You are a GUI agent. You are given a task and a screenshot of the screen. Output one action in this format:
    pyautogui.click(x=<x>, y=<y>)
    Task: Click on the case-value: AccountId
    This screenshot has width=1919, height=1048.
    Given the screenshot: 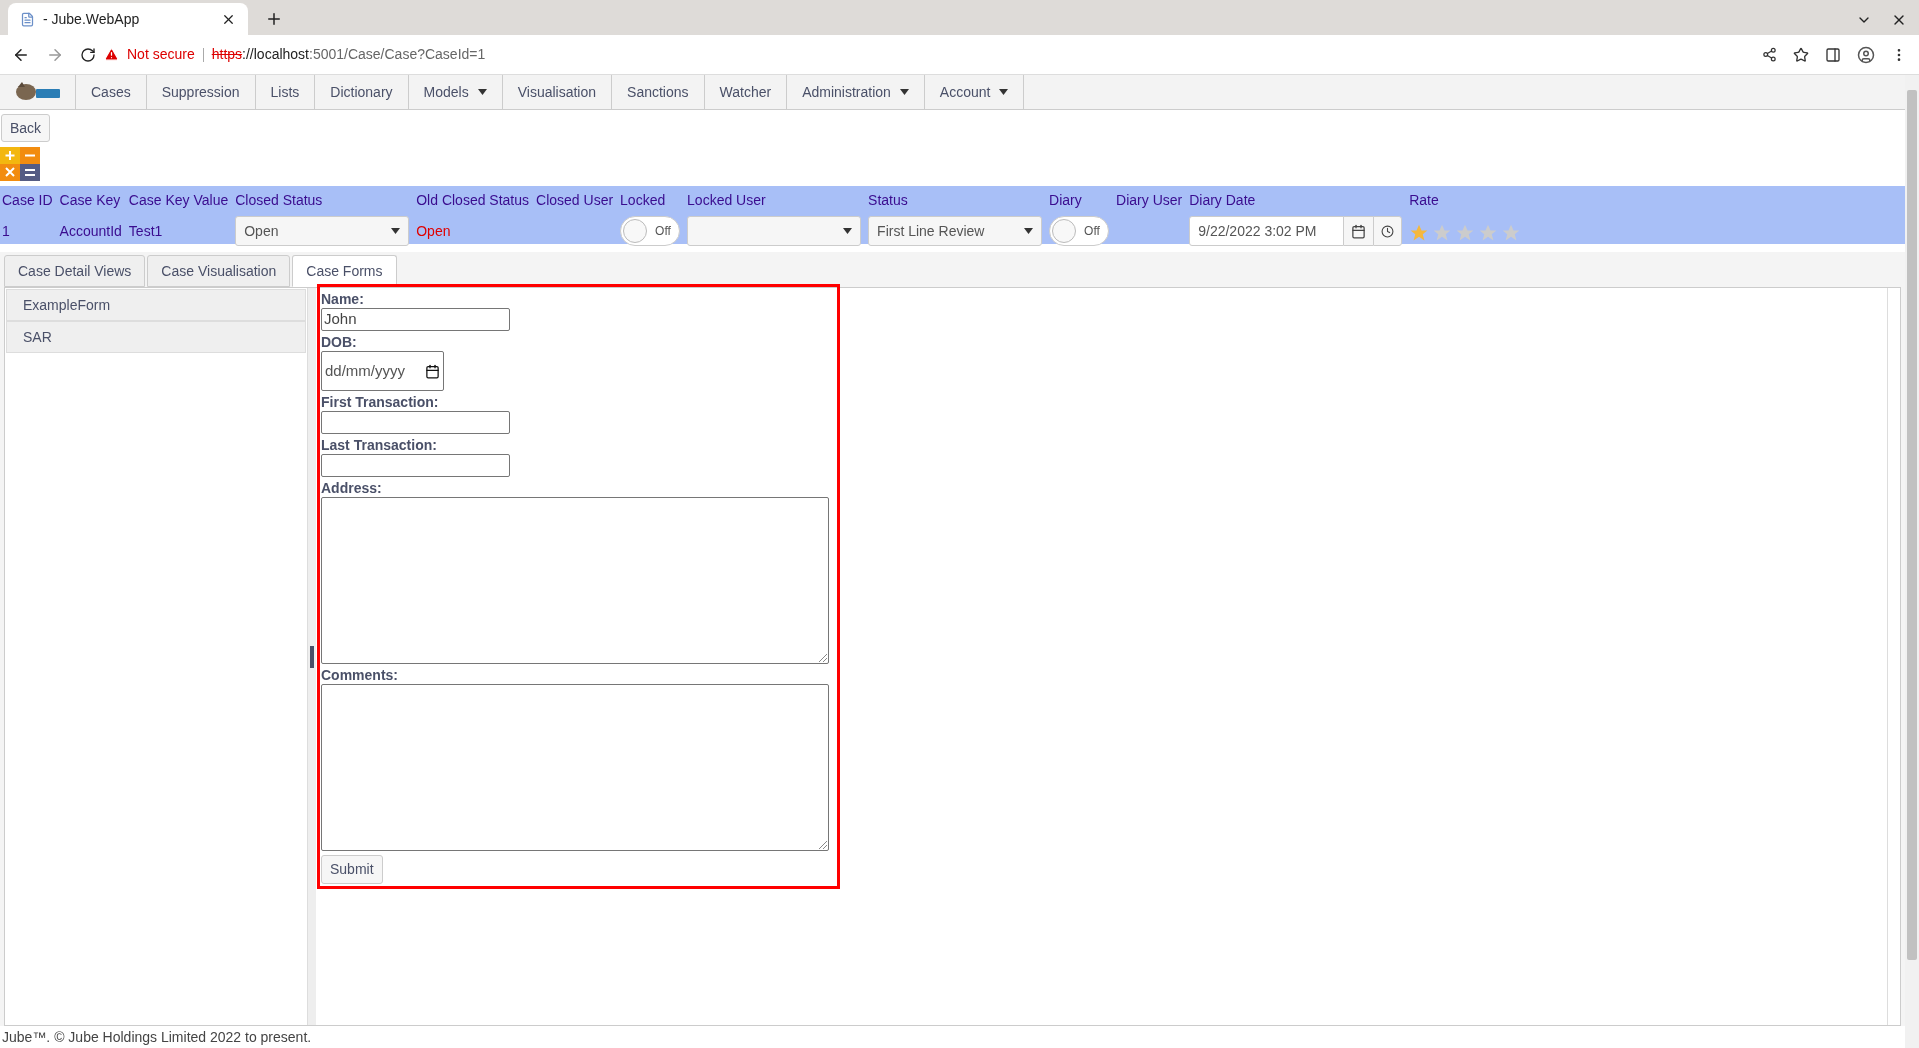 What is the action you would take?
    pyautogui.click(x=90, y=231)
    